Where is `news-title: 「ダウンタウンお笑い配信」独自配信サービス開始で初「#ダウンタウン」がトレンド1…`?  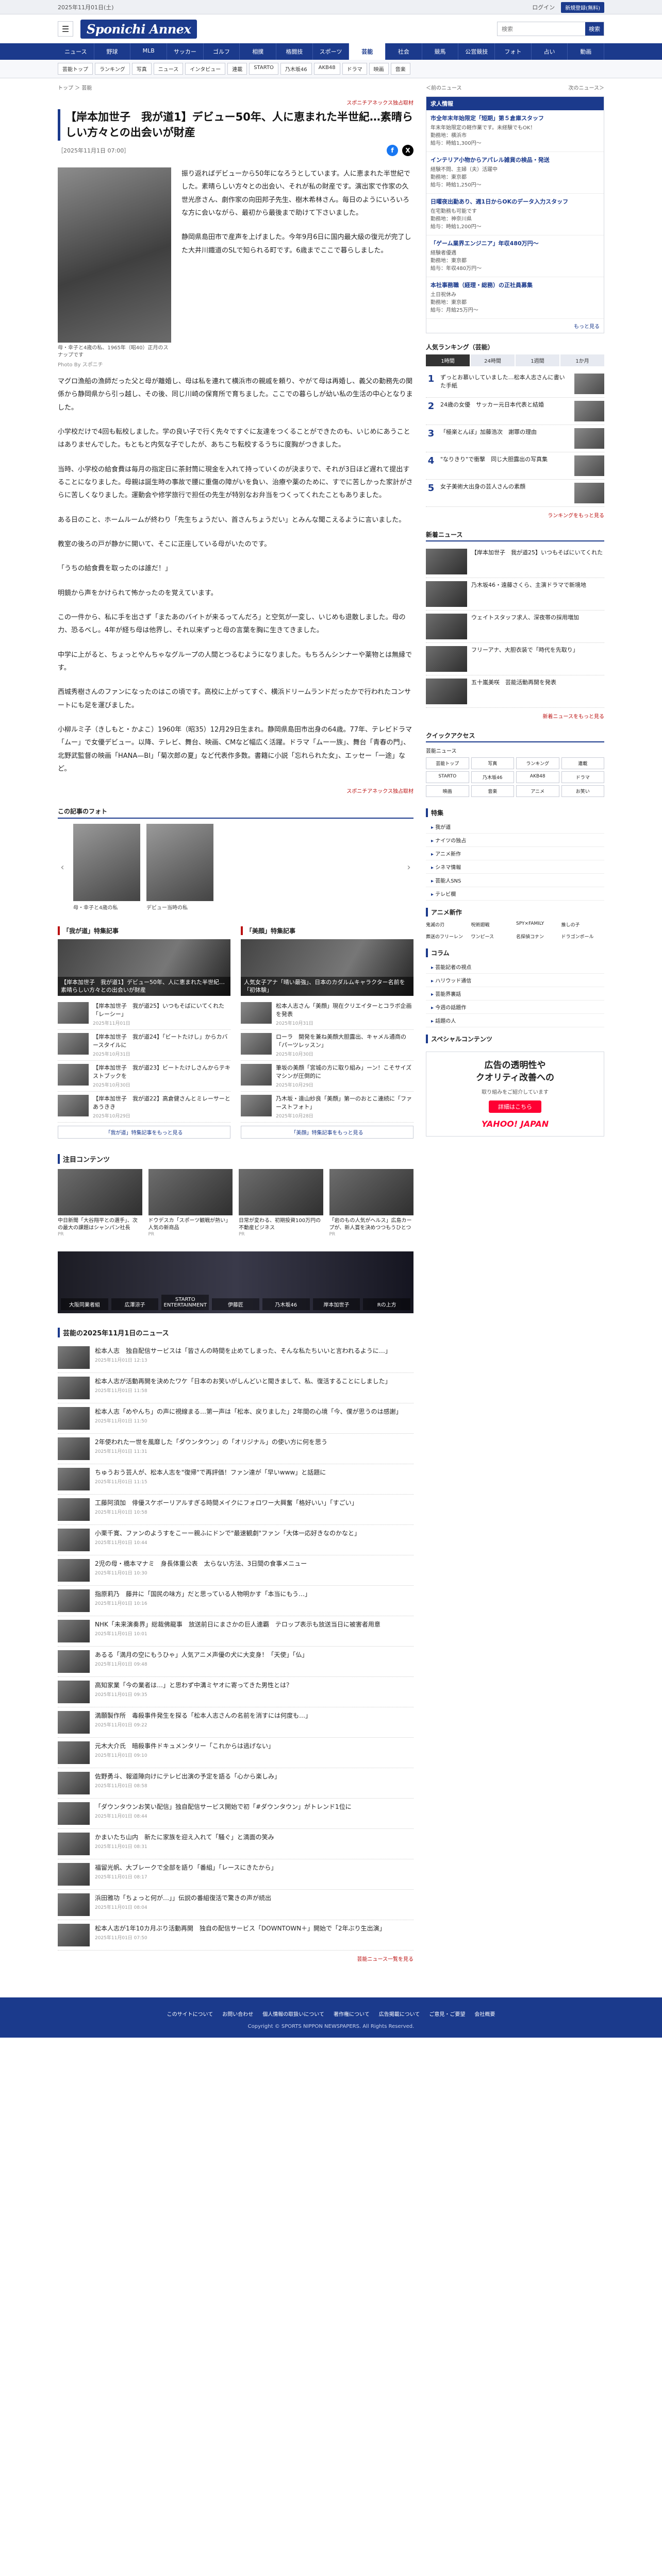
news-title: 「ダウンタウンお笑い配信」独自配信サービス開始で初「#ダウンタウン」がトレンド1… is located at coordinates (223, 1806).